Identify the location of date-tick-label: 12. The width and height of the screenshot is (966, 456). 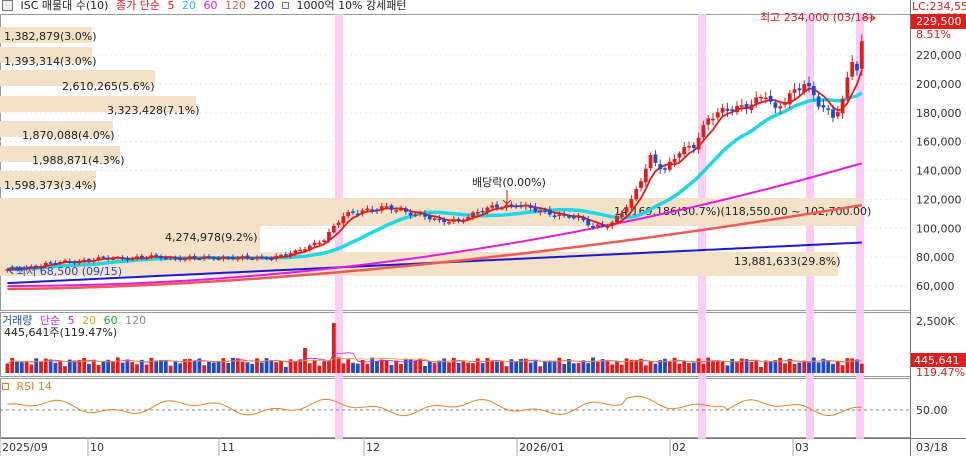
(373, 447).